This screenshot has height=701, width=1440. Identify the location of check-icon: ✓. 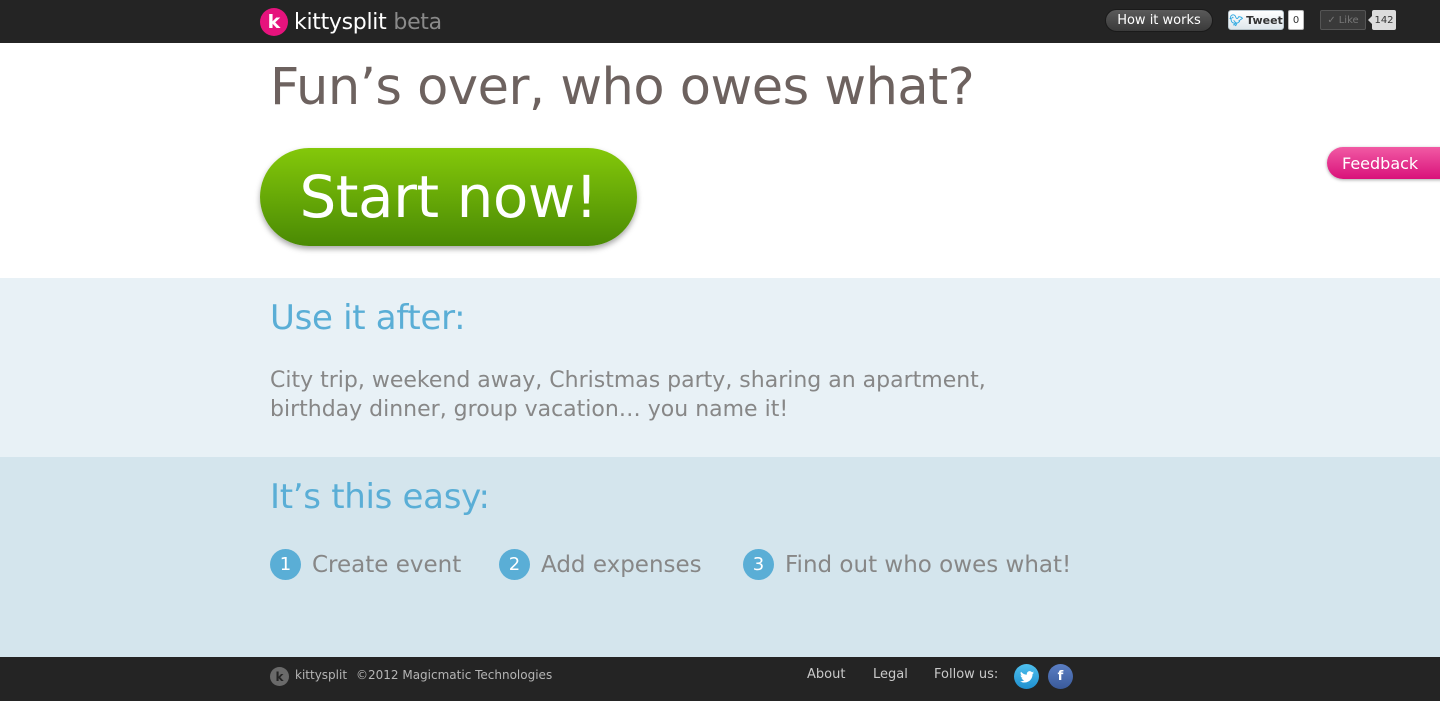
(1331, 20).